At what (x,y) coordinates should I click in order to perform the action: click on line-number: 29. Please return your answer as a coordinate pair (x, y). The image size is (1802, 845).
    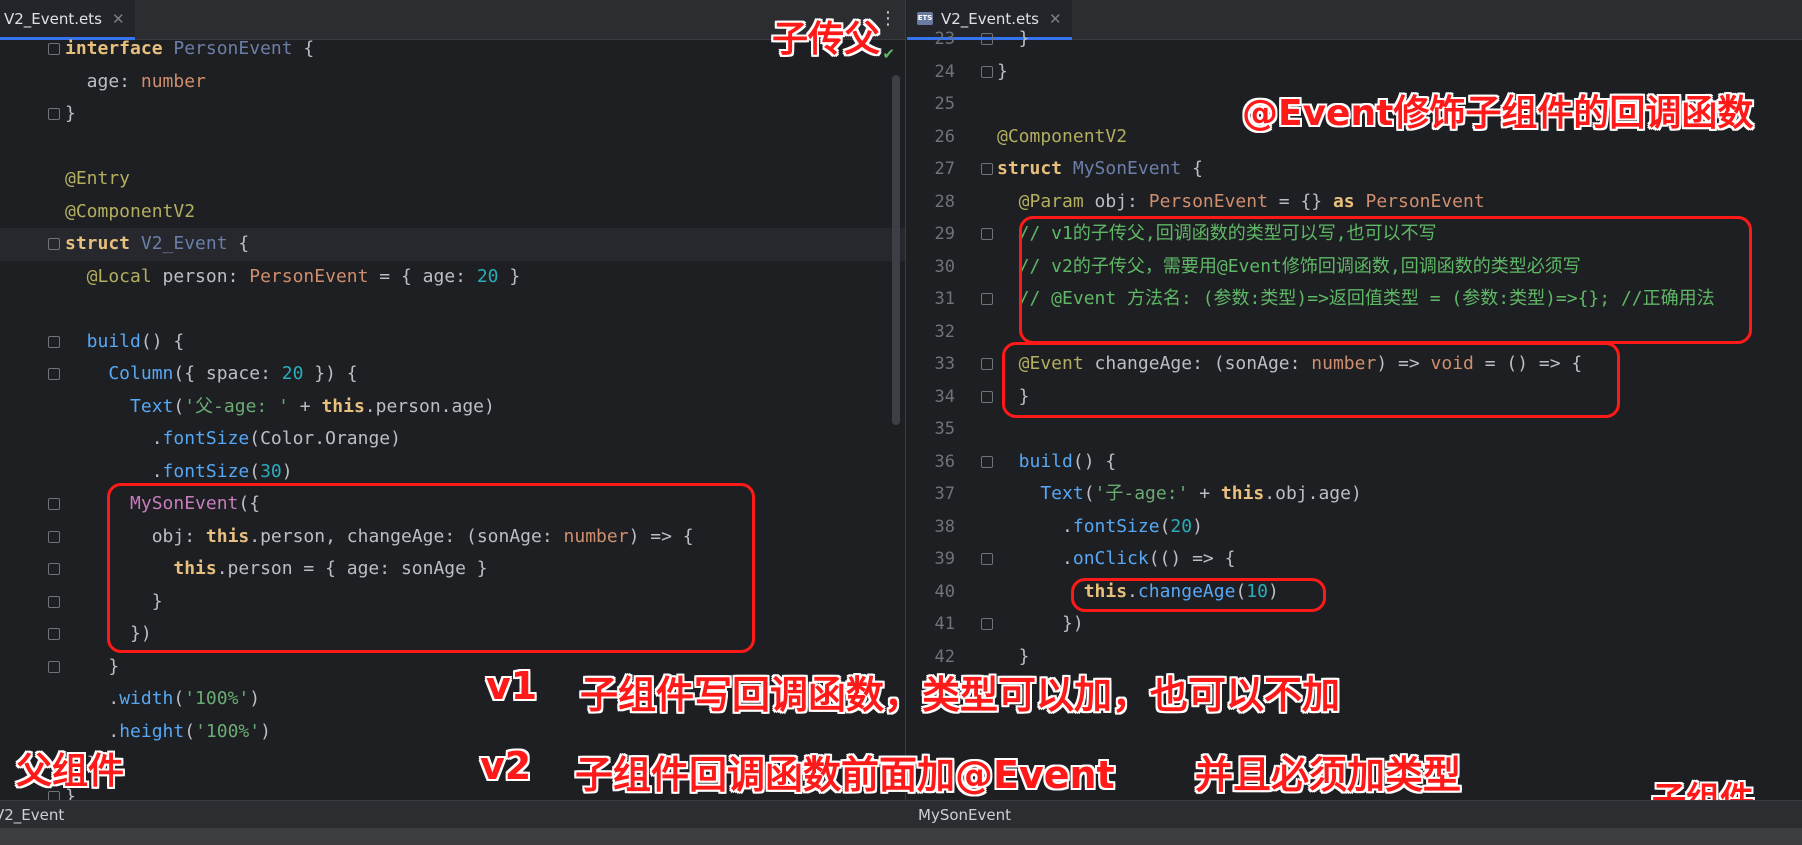
    Looking at the image, I should click on (944, 234).